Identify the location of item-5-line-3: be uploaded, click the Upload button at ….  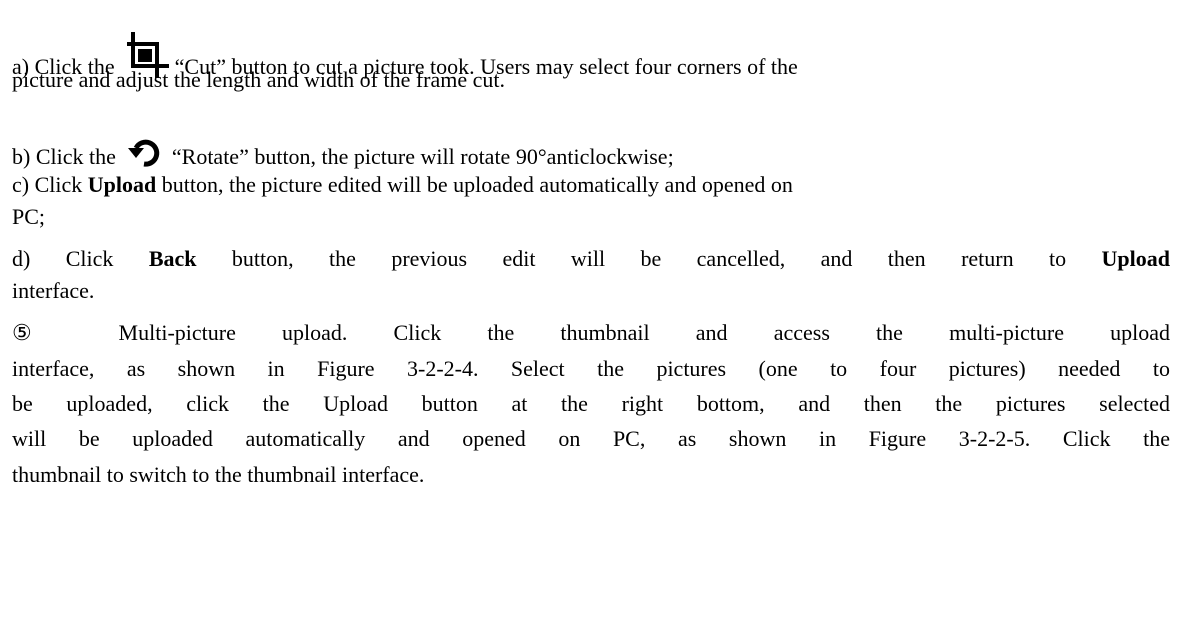
(591, 403).